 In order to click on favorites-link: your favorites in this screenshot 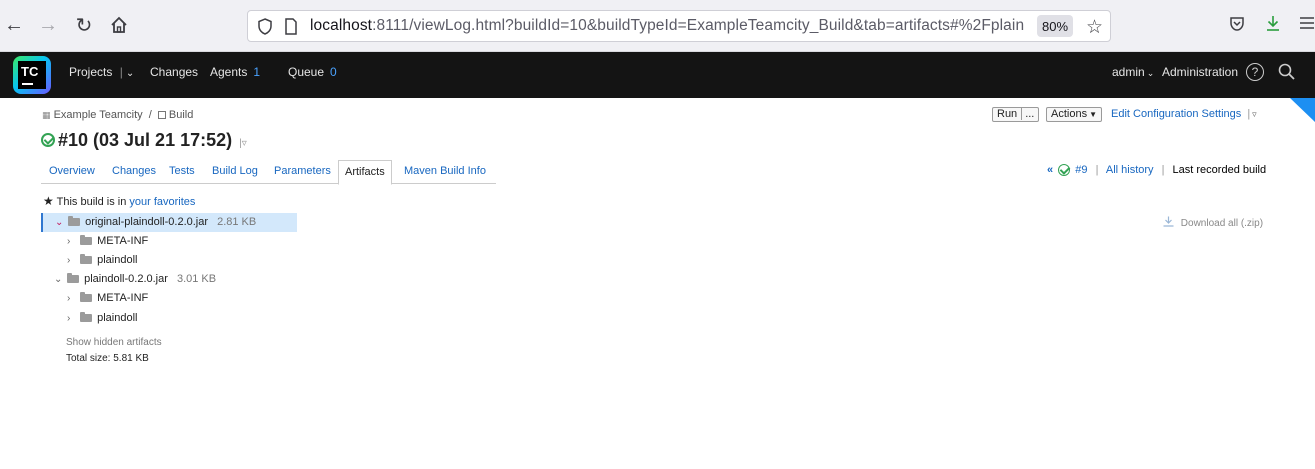, I will do `click(162, 202)`.